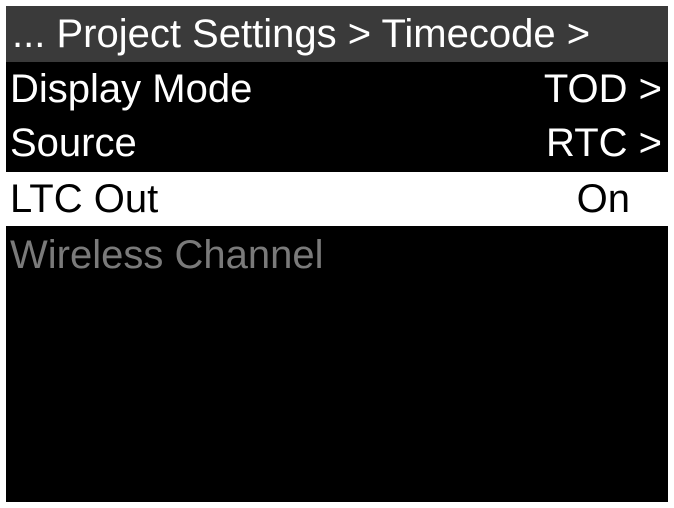 The height and width of the screenshot is (508, 674). Describe the element at coordinates (337, 34) in the screenshot. I see `breadcrumb: ... Project Settings > Timecode >` at that location.